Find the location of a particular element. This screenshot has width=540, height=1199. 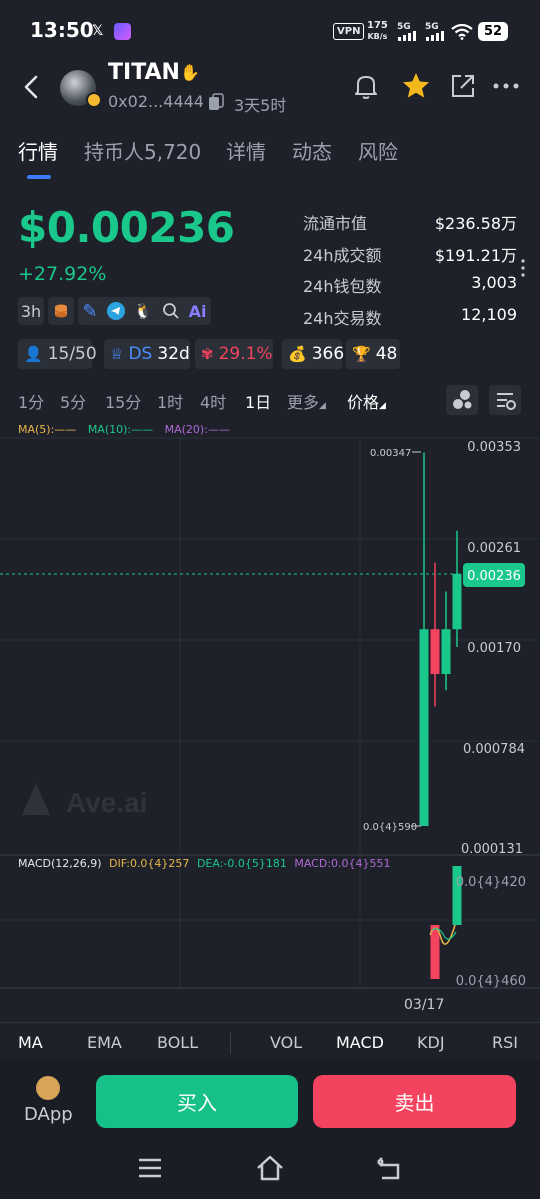

stat-label: 24h钱包数 is located at coordinates (342, 286).